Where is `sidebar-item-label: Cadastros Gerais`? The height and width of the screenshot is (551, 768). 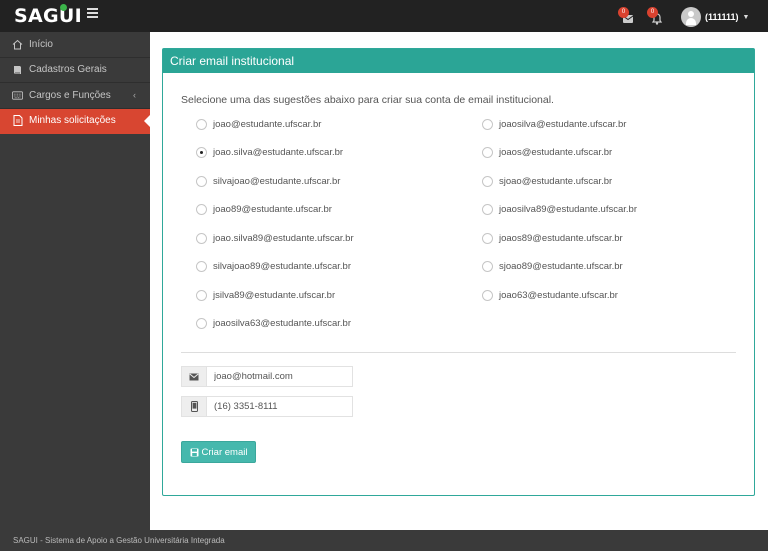
sidebar-item-label: Cadastros Gerais is located at coordinates (68, 70).